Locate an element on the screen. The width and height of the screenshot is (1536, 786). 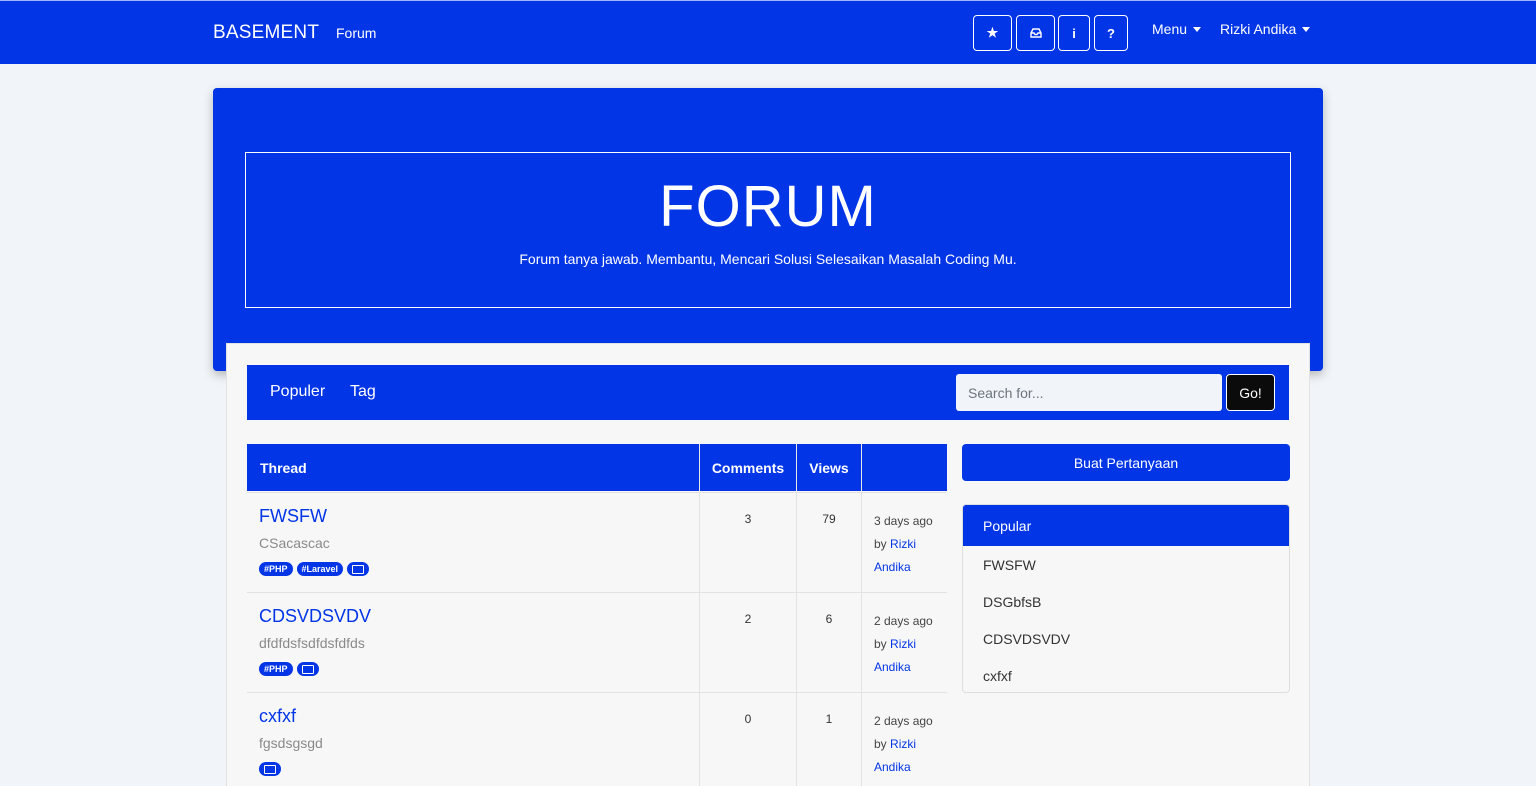
thread-tags: #PHP #Laravel is located at coordinates (314, 569).